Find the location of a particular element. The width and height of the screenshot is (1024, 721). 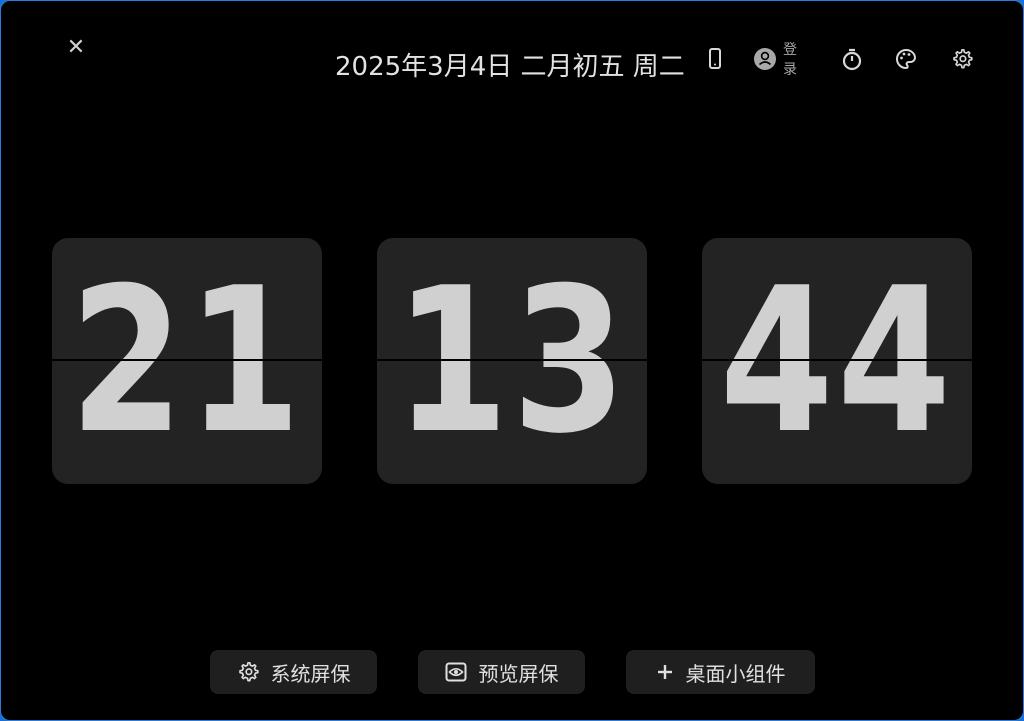

date-display: 2025年3月4日 二月初五 周二 is located at coordinates (510, 67).